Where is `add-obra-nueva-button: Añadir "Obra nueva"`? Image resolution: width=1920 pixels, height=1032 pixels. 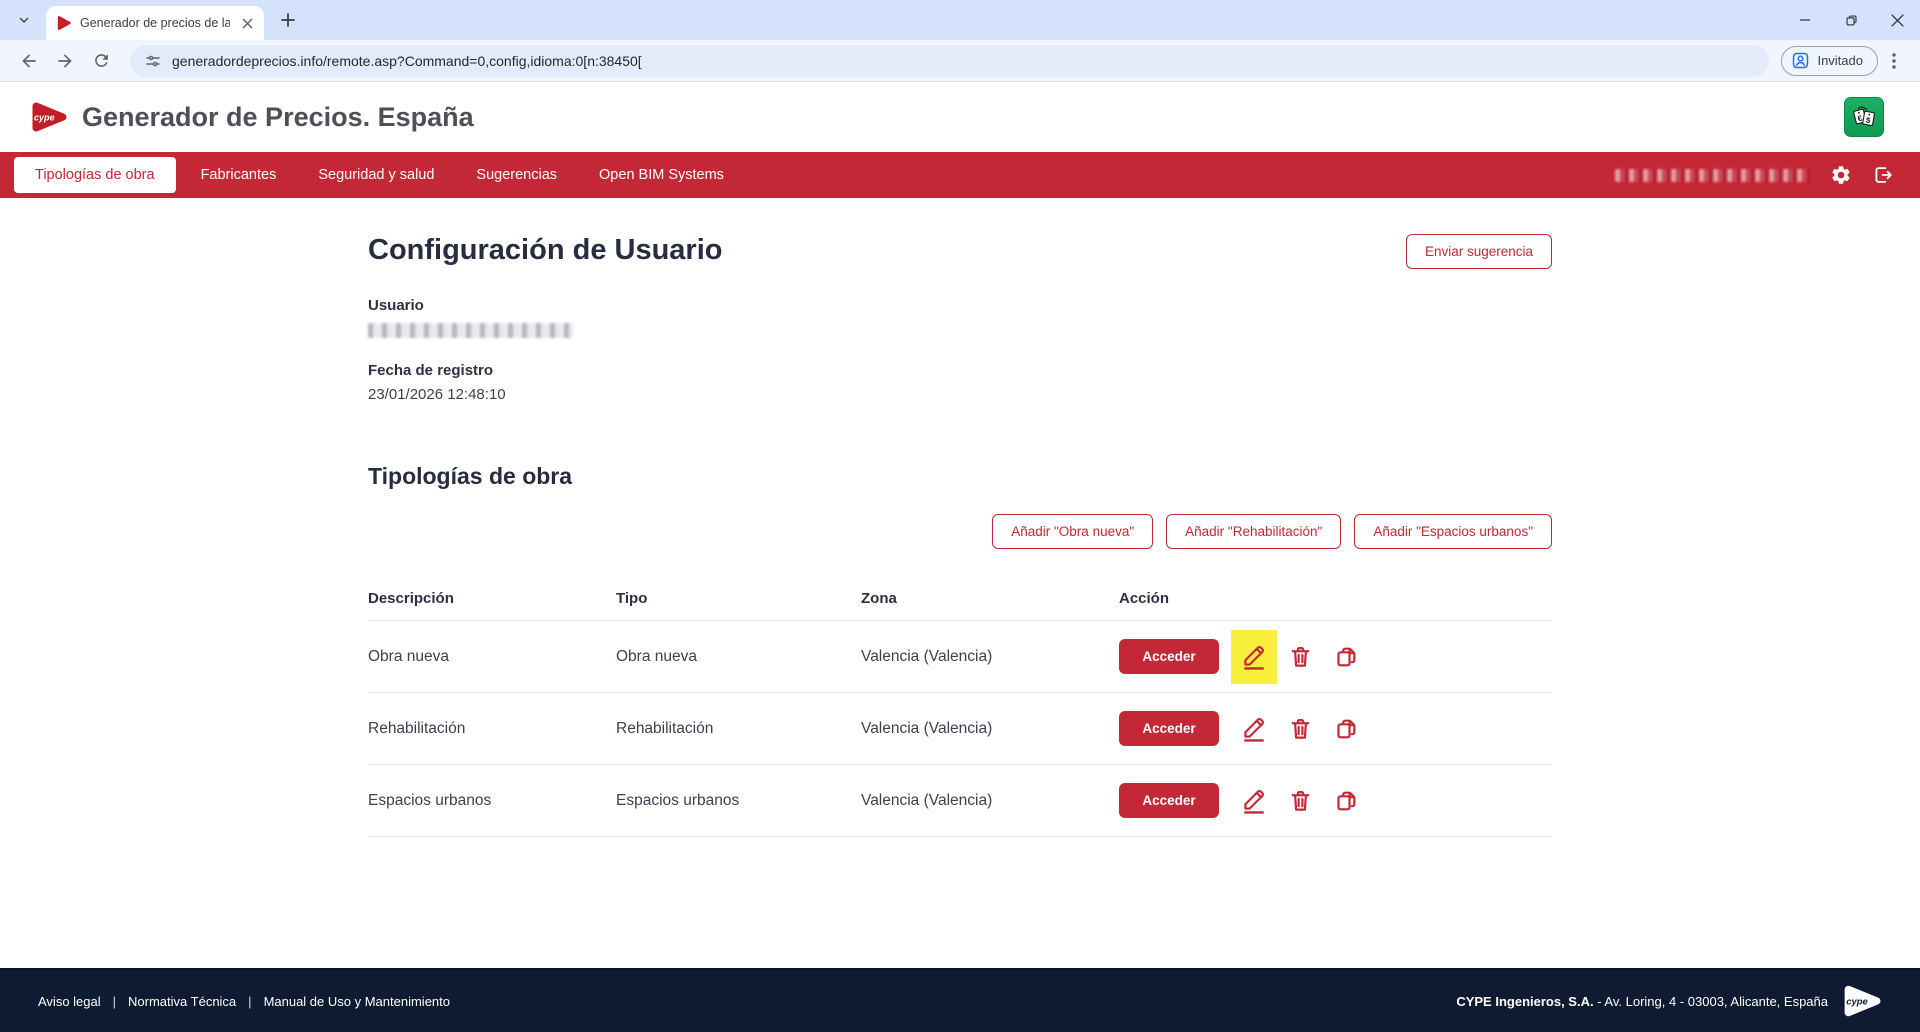 add-obra-nueva-button: Añadir "Obra nueva" is located at coordinates (1073, 531).